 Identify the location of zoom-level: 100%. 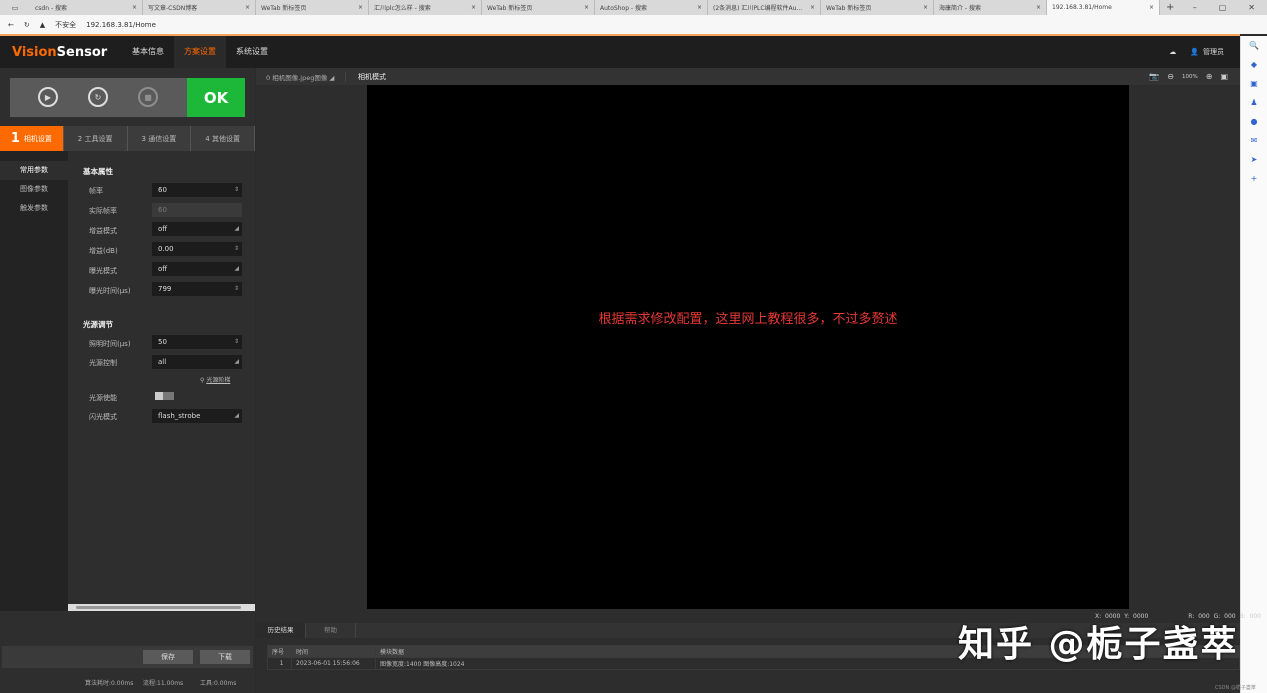
(1190, 76).